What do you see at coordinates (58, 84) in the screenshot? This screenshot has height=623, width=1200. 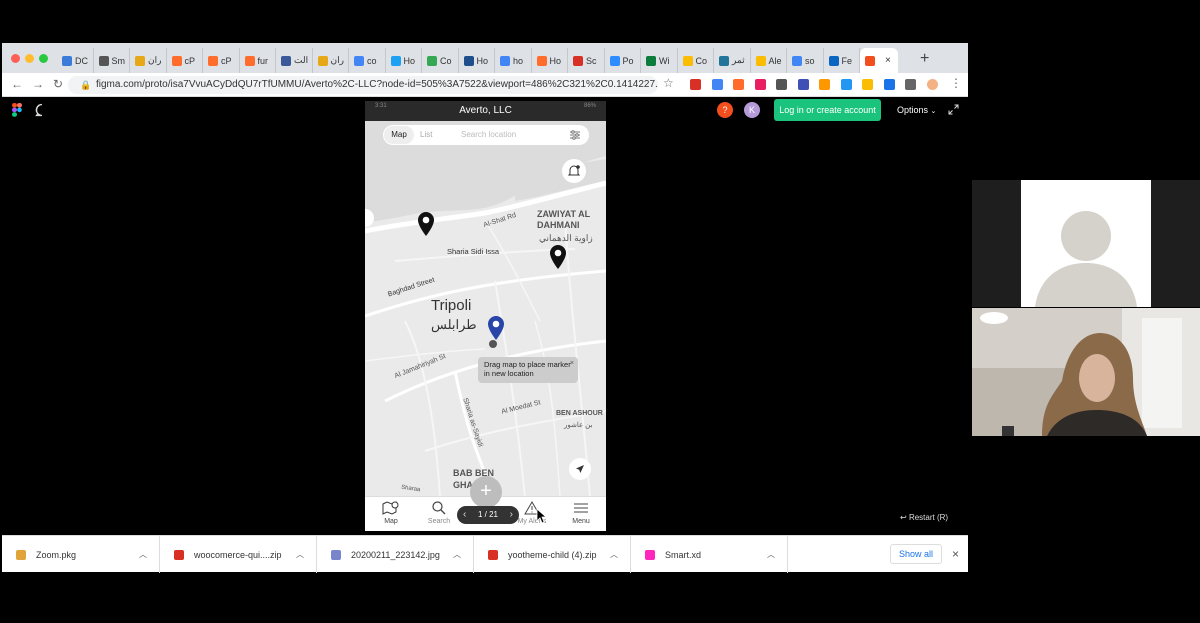 I see `reload-icon: ↻` at bounding box center [58, 84].